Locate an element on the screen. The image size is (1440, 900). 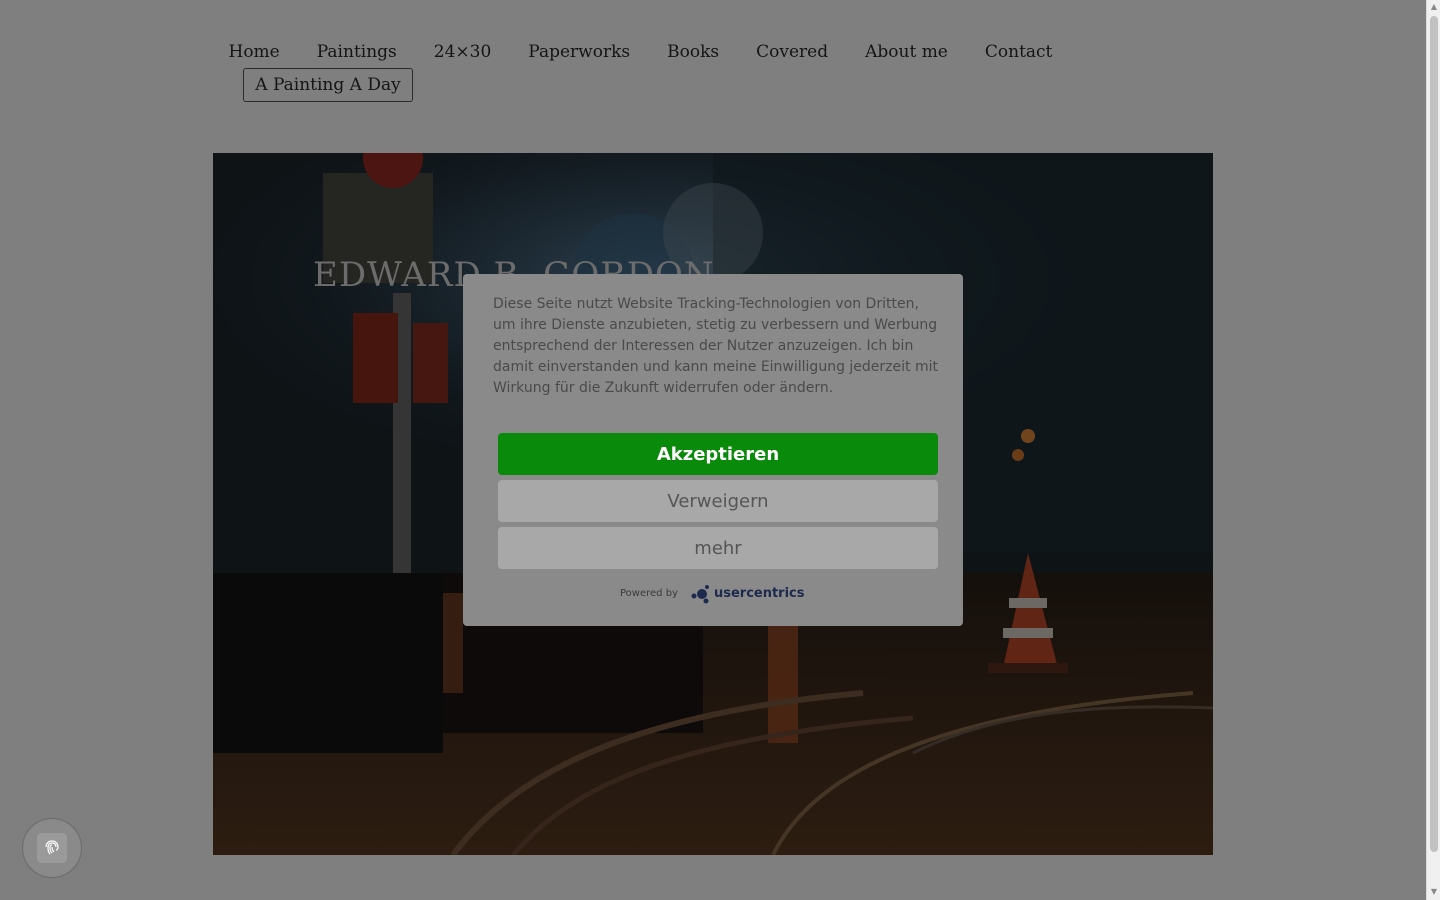
fingerprint-icon is located at coordinates (52, 848).